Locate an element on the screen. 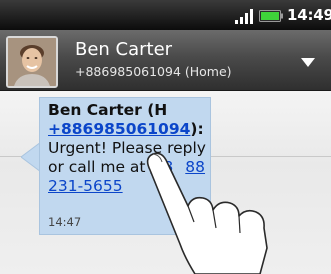  message-timestamp: 14:47 is located at coordinates (65, 222).